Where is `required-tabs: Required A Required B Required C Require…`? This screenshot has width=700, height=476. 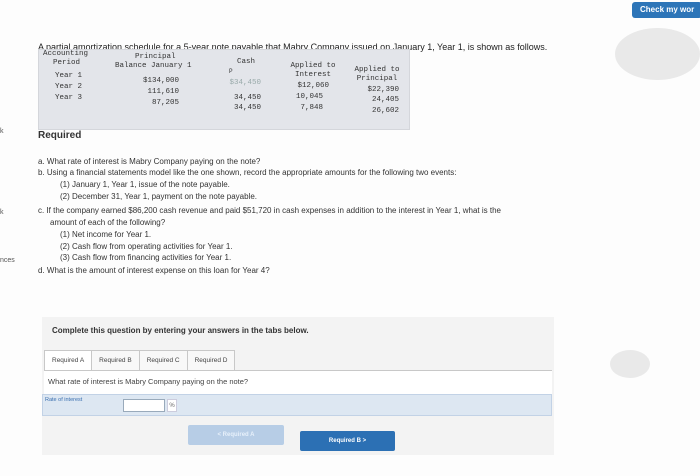
required-tabs: Required A Required B Required C Require… is located at coordinates (140, 360).